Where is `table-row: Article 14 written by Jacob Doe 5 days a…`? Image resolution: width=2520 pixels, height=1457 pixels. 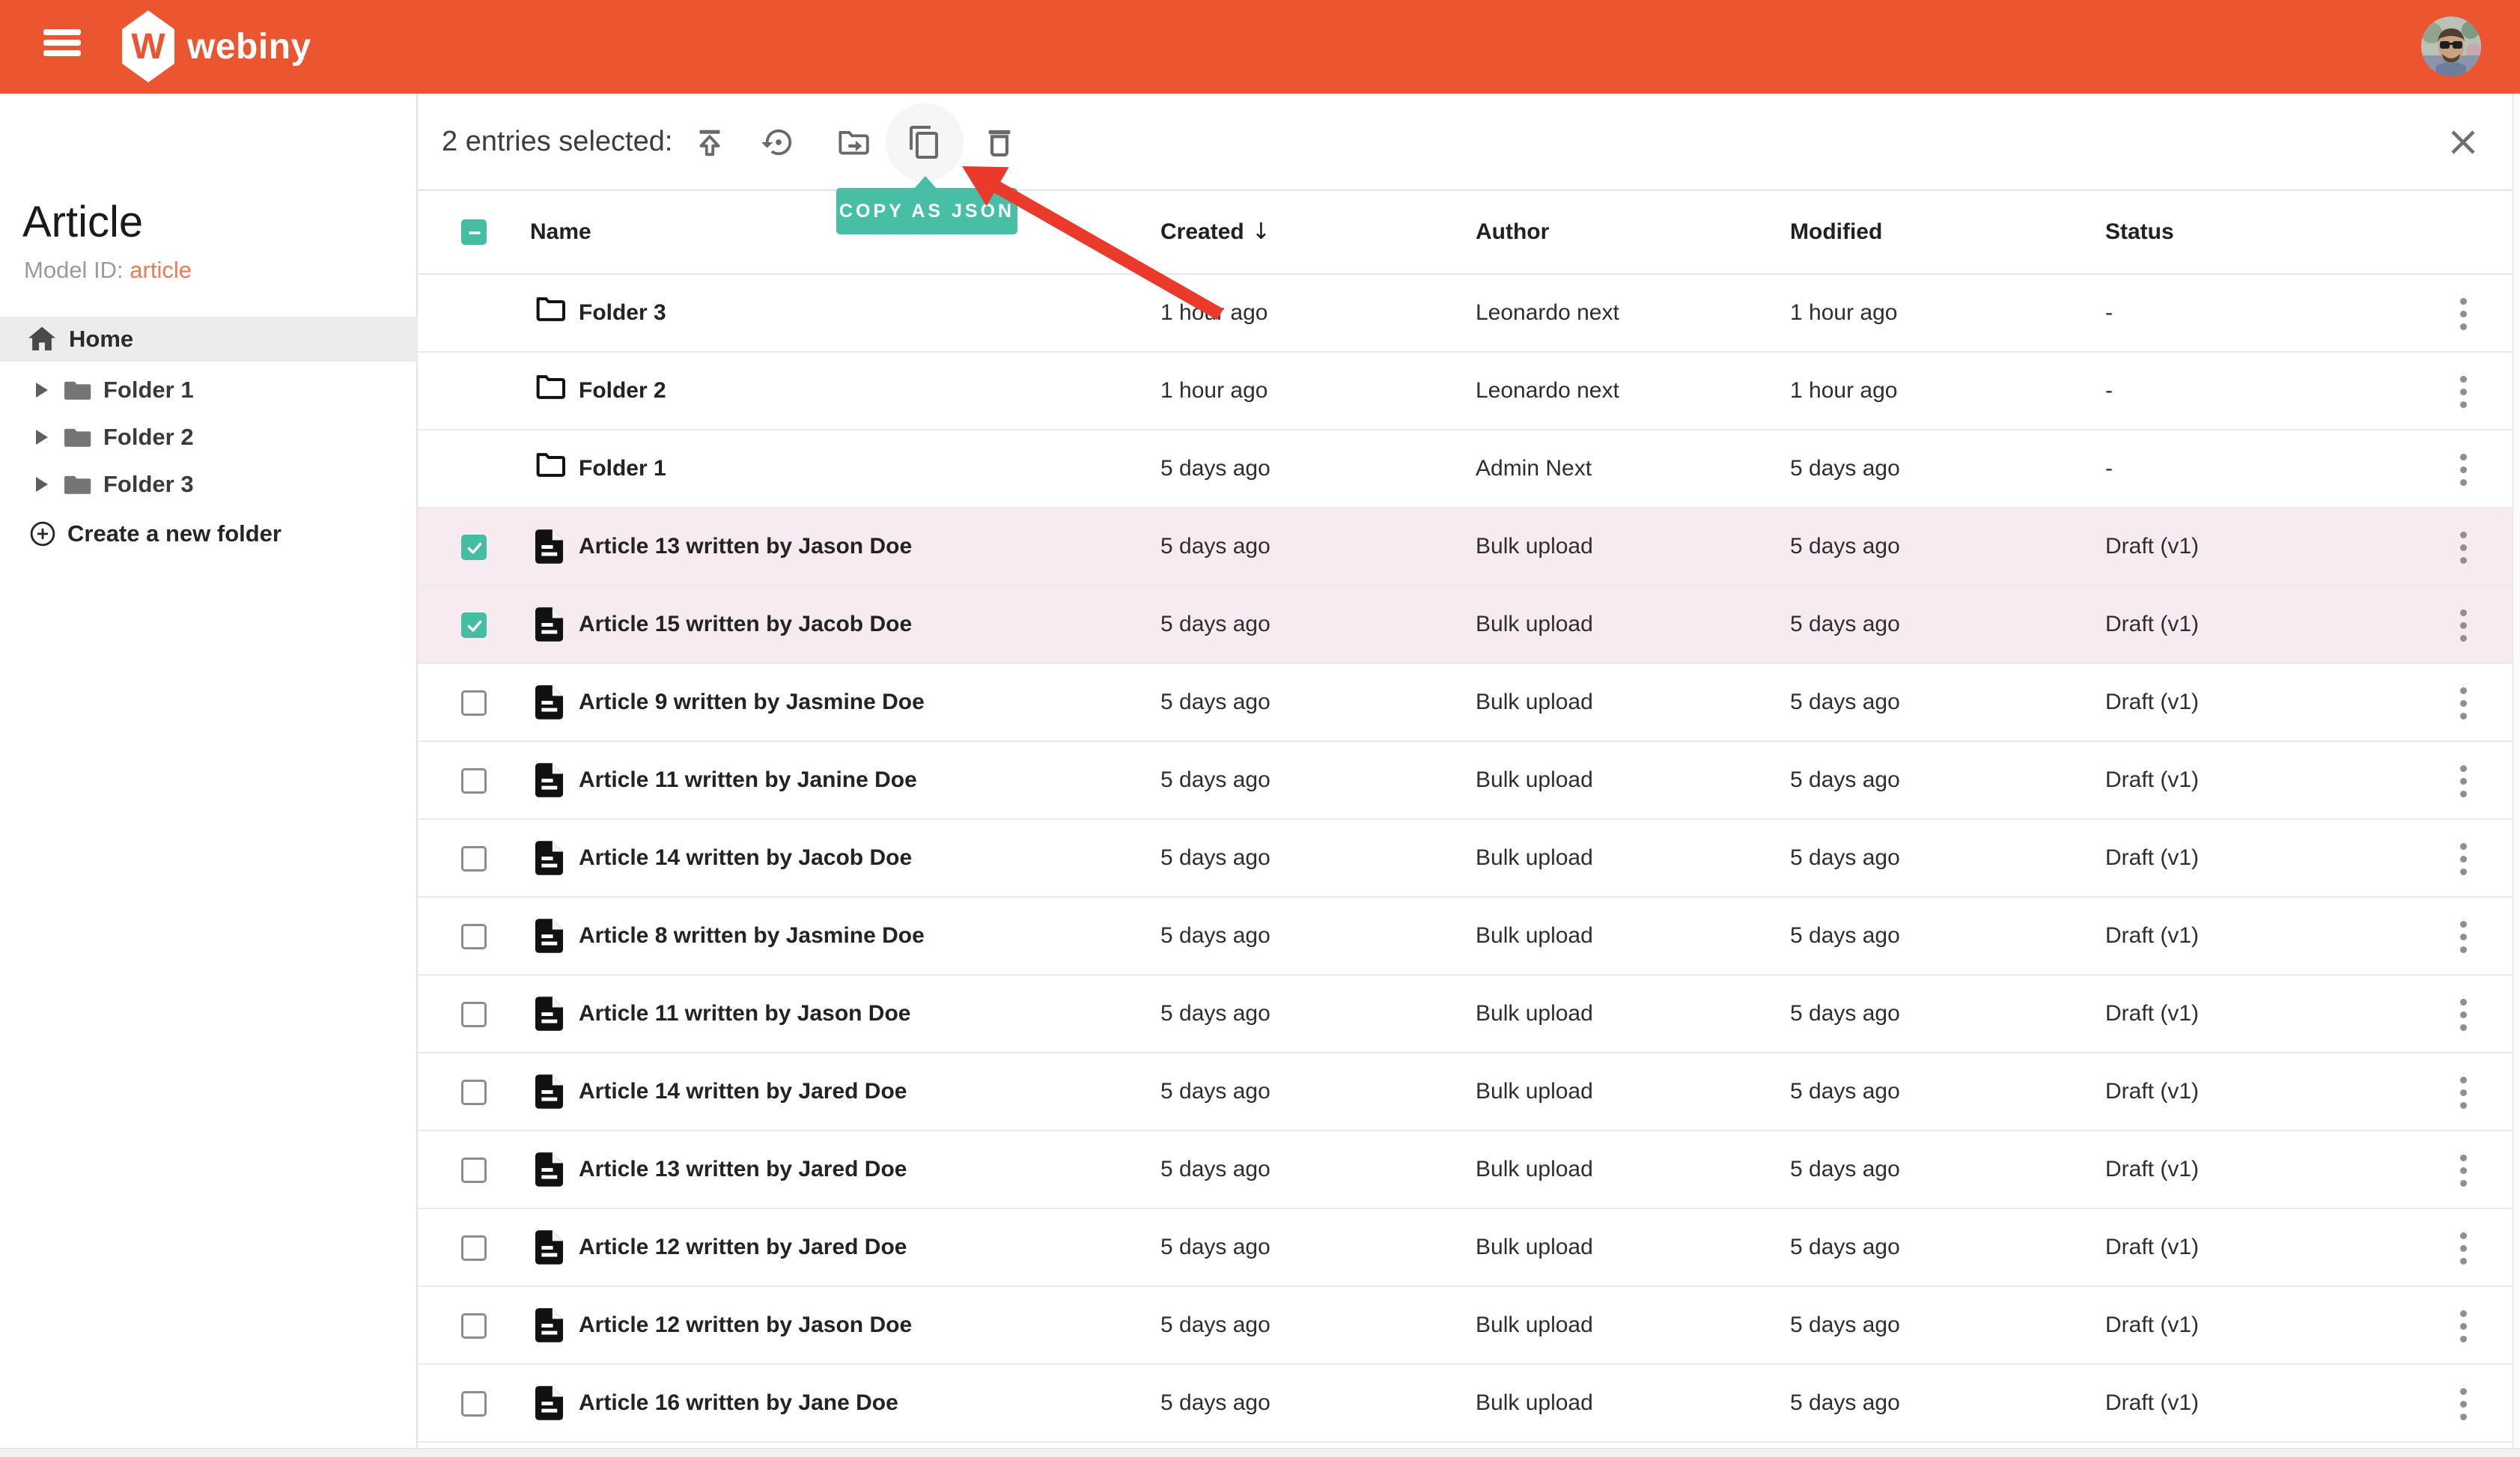 table-row: Article 14 written by Jacob Doe 5 days a… is located at coordinates (1469, 859).